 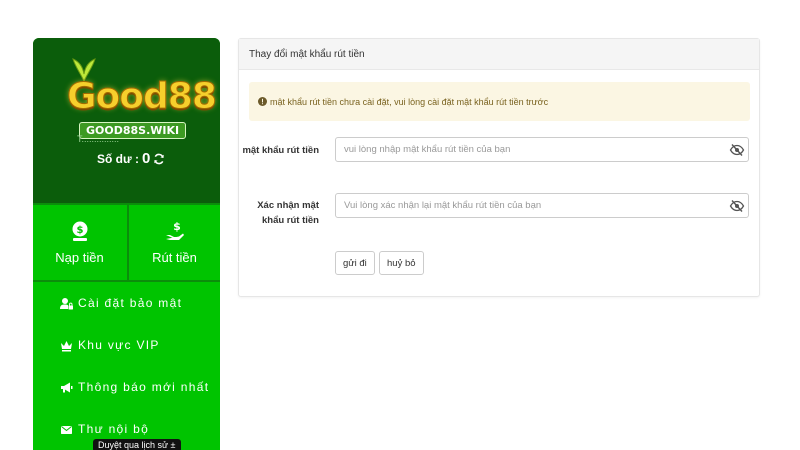 What do you see at coordinates (355, 263) in the screenshot?
I see `submit-button: gửi đi` at bounding box center [355, 263].